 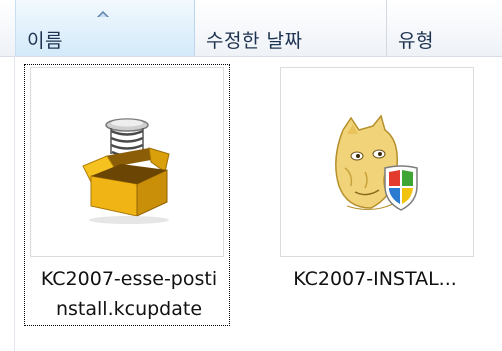 I want to click on column-header-date-modified: 수정한 날짜, so click(x=291, y=28).